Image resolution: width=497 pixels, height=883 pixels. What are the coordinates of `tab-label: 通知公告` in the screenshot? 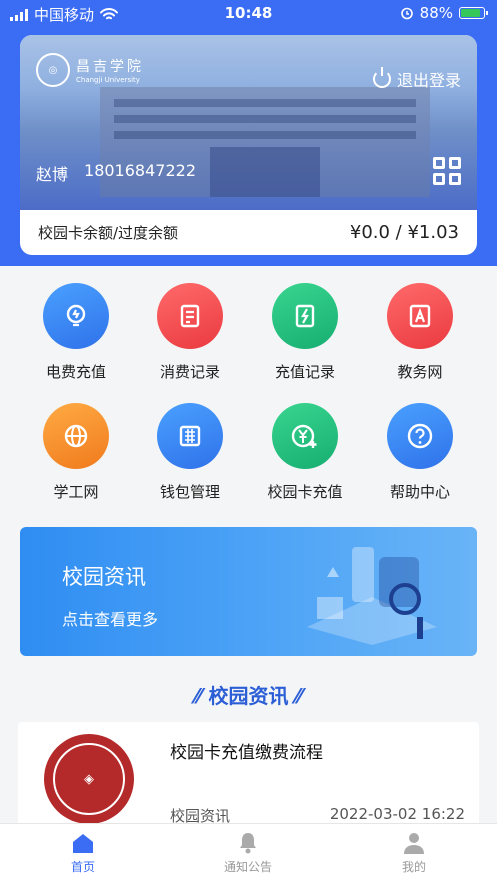 It's located at (247, 867).